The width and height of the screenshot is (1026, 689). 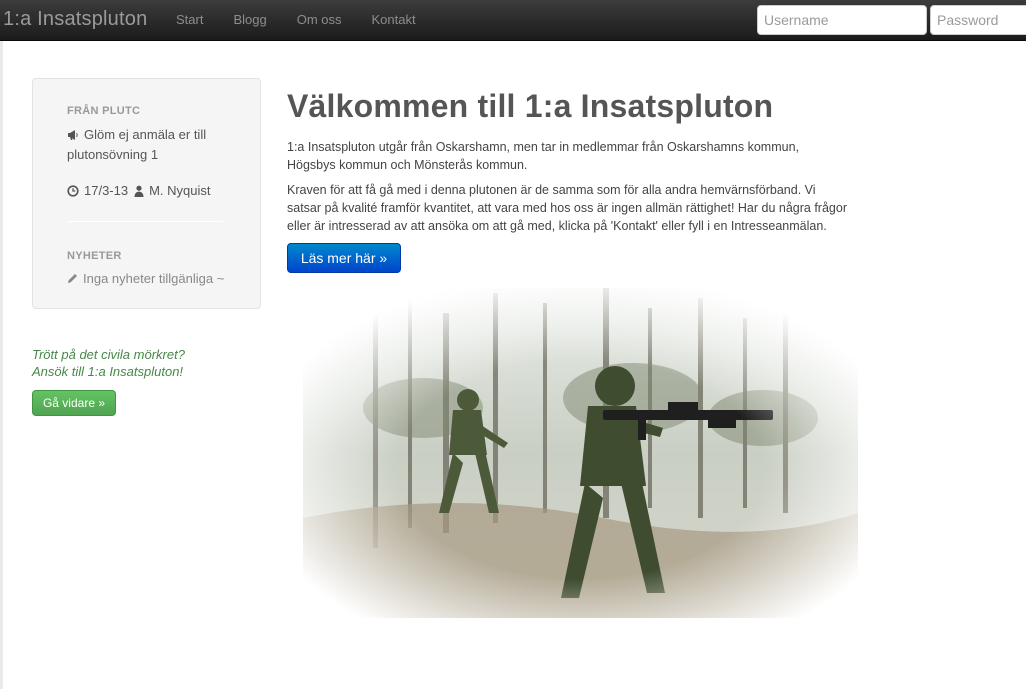 I want to click on nav-link-start: Start, so click(x=189, y=20).